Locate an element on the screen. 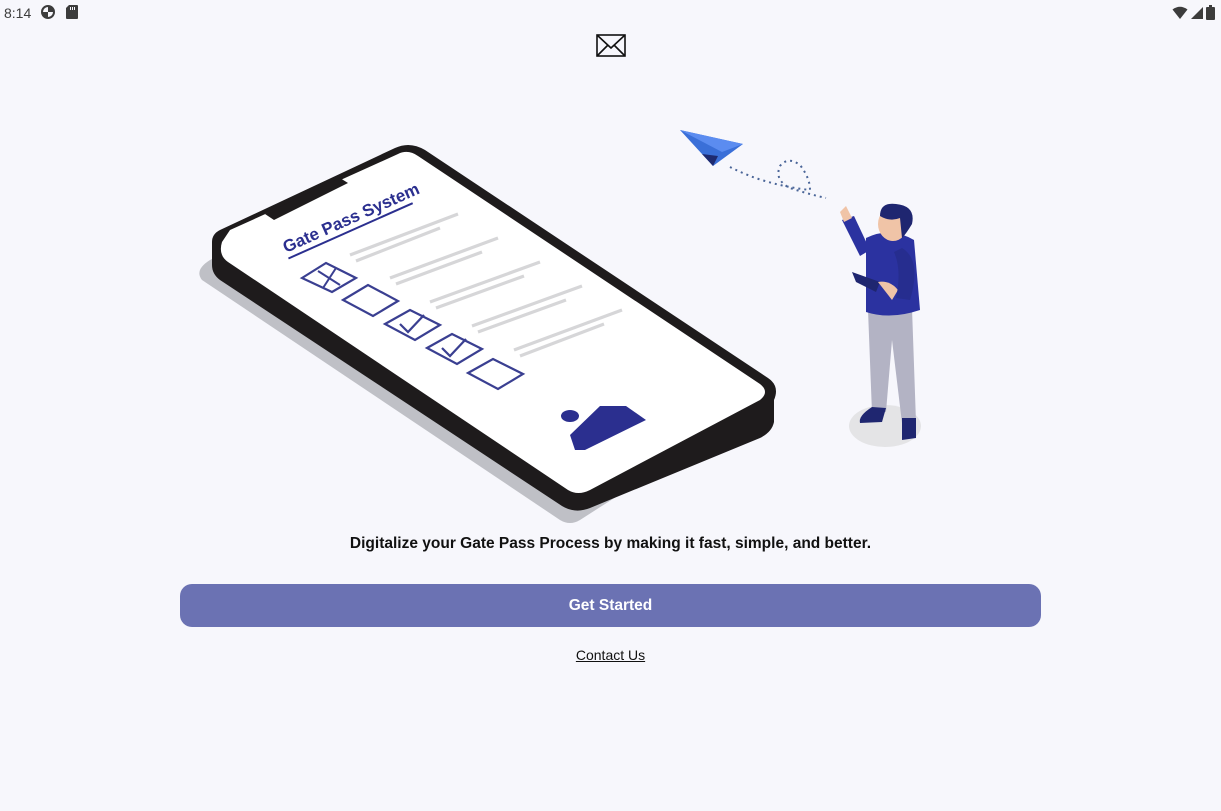 Image resolution: width=1221 pixels, height=811 pixels. sd-card-icon is located at coordinates (72, 14).